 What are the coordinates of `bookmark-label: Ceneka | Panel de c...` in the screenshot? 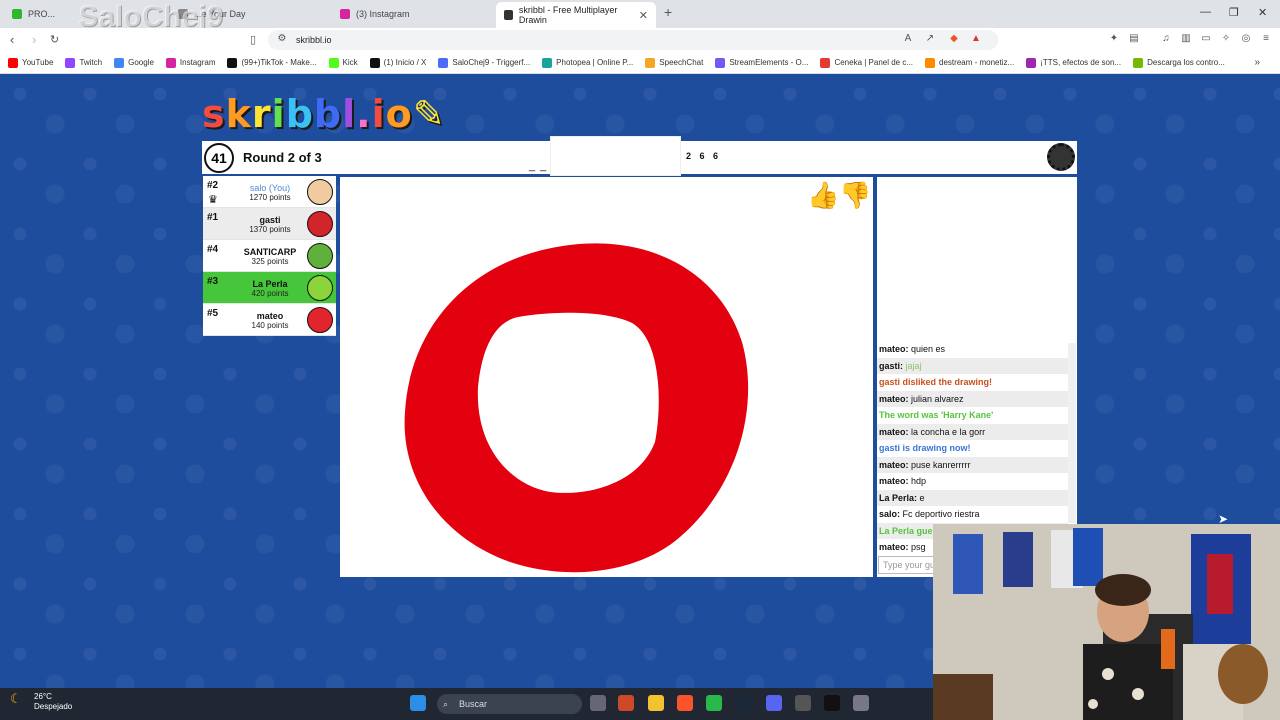 It's located at (874, 62).